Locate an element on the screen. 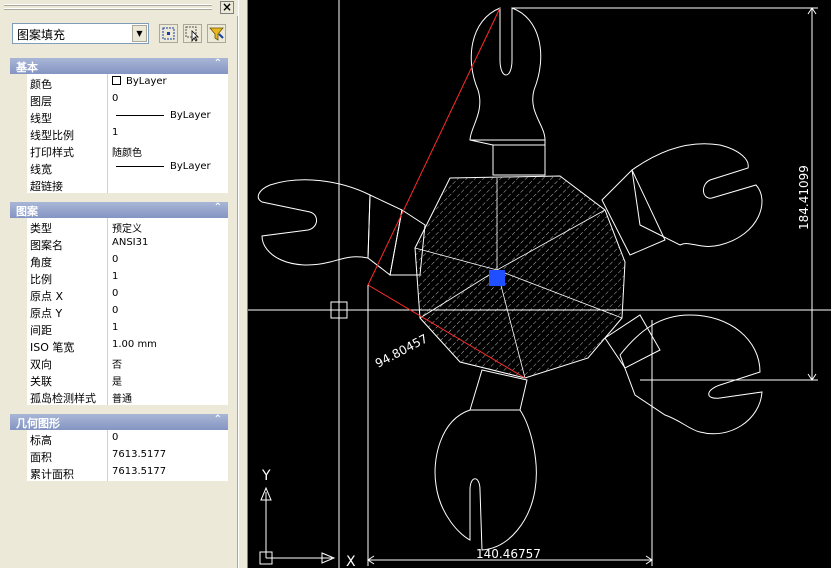  section-geometry-header: 几何图形 ⌃ is located at coordinates (119, 422).